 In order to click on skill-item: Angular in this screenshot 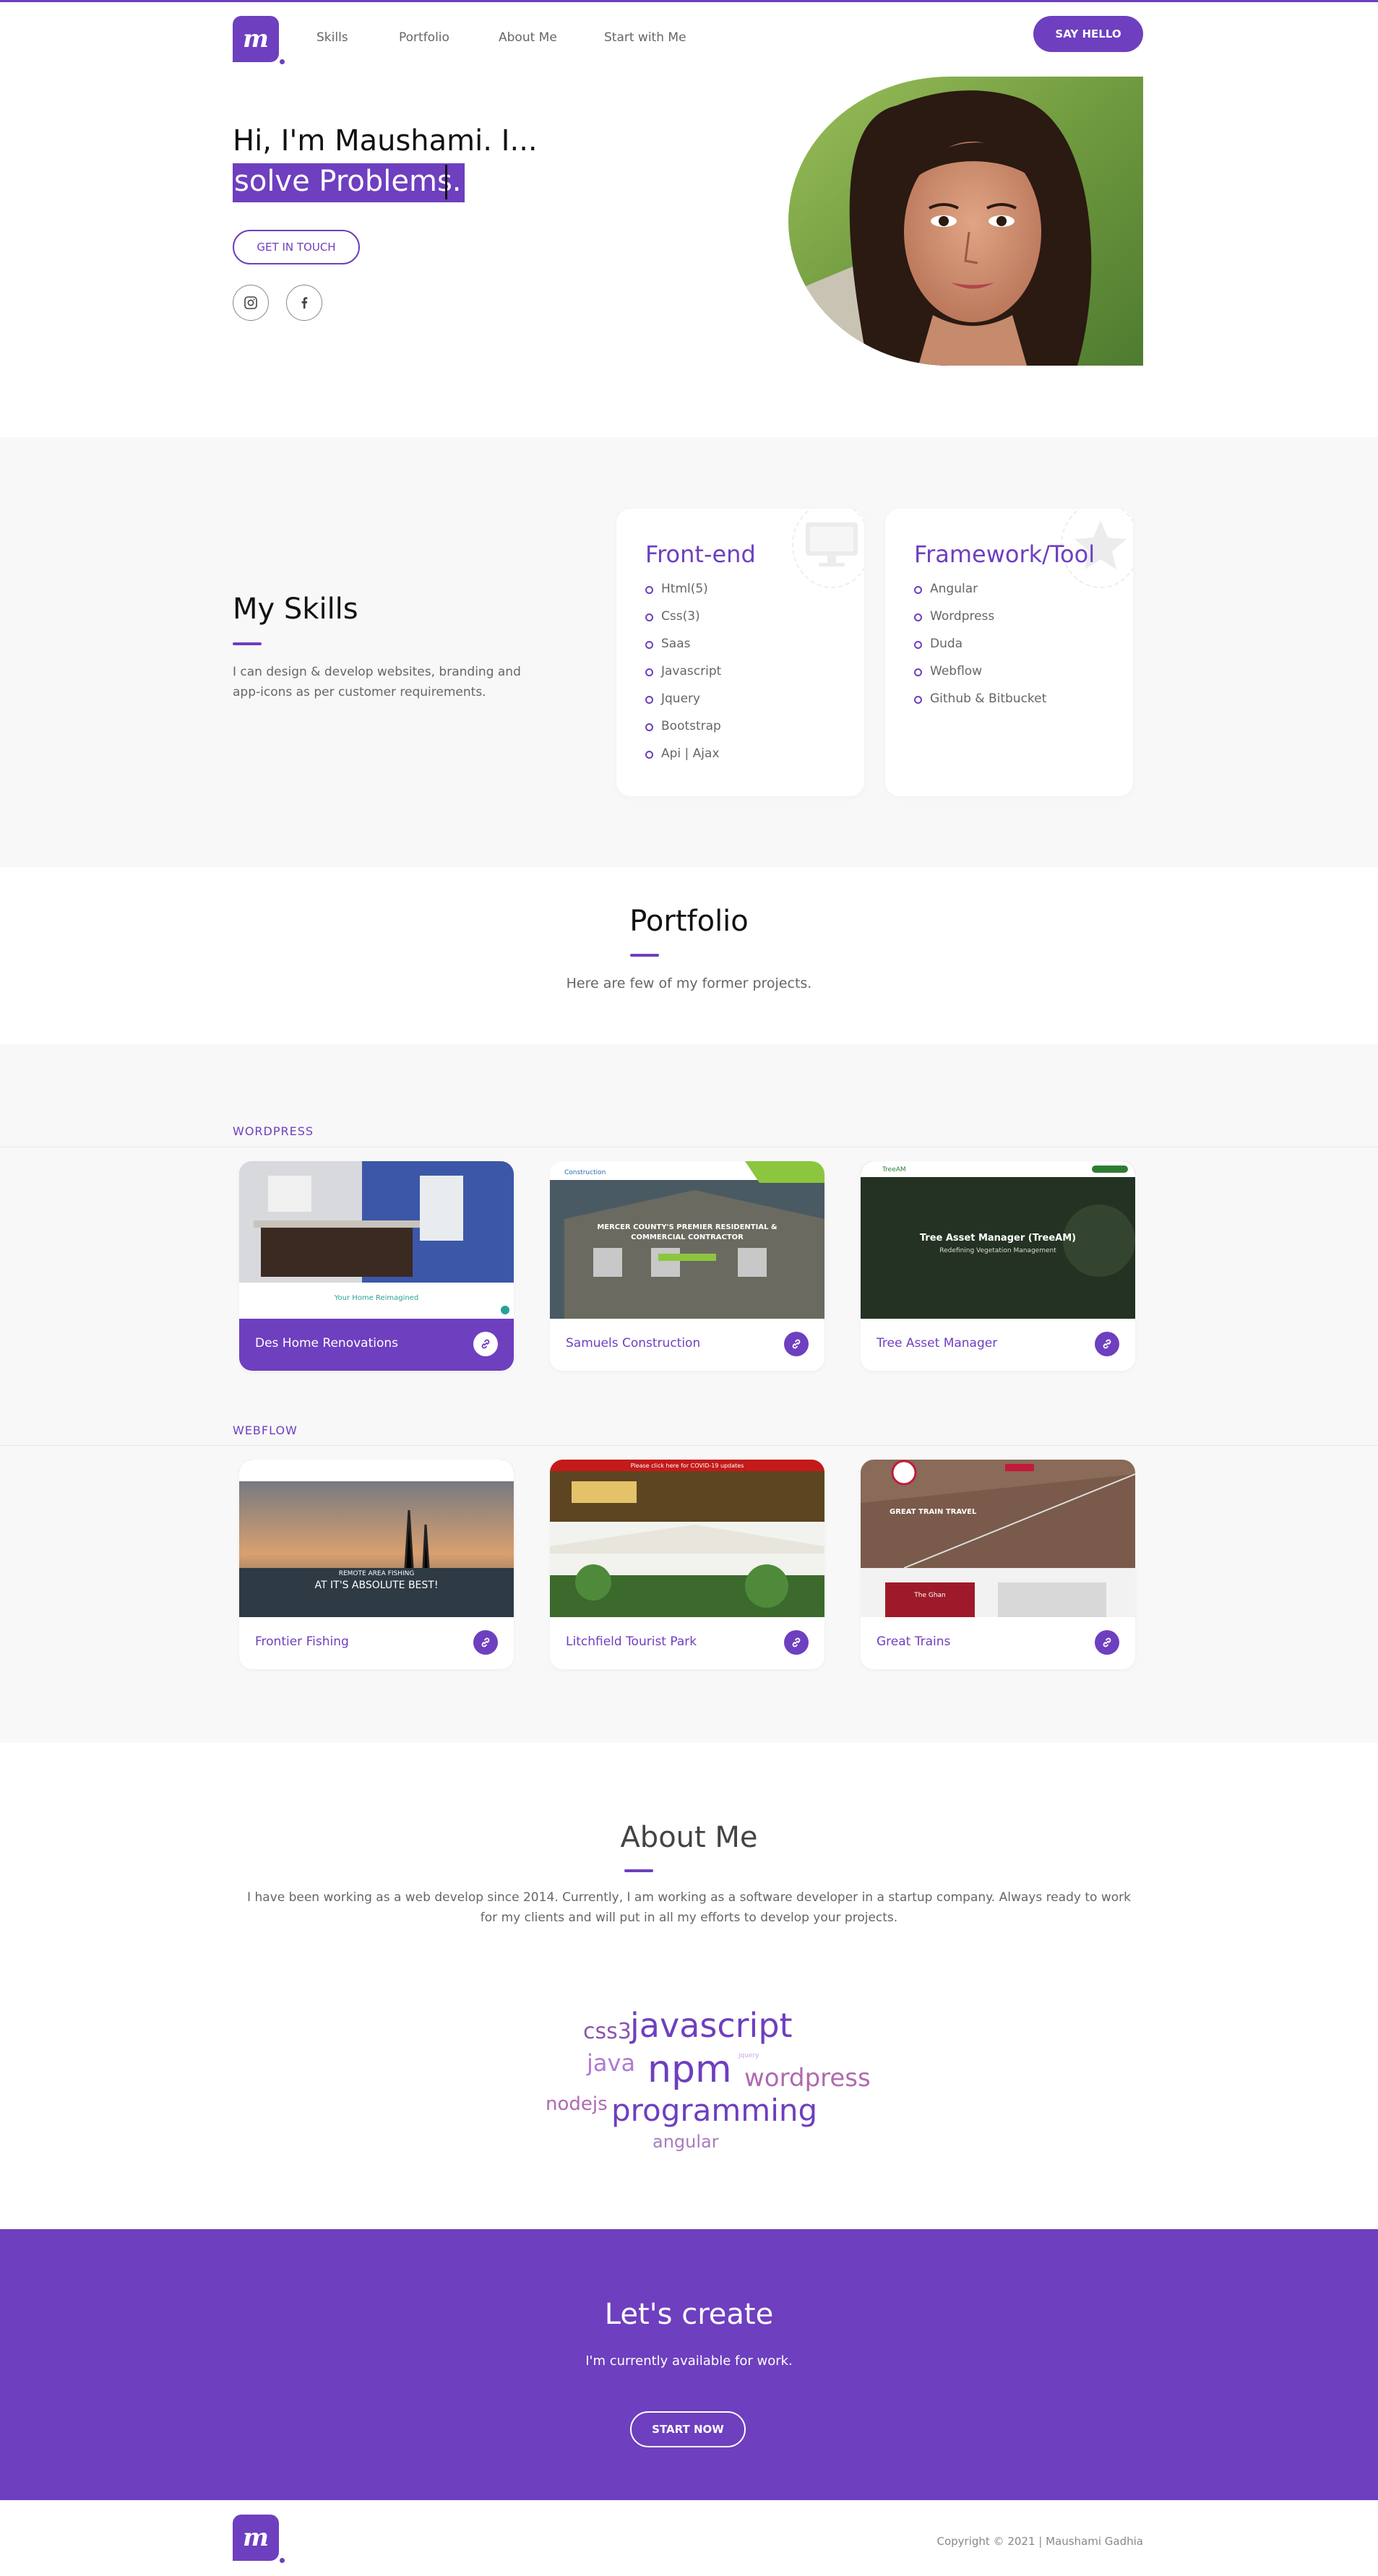, I will do `click(980, 589)`.